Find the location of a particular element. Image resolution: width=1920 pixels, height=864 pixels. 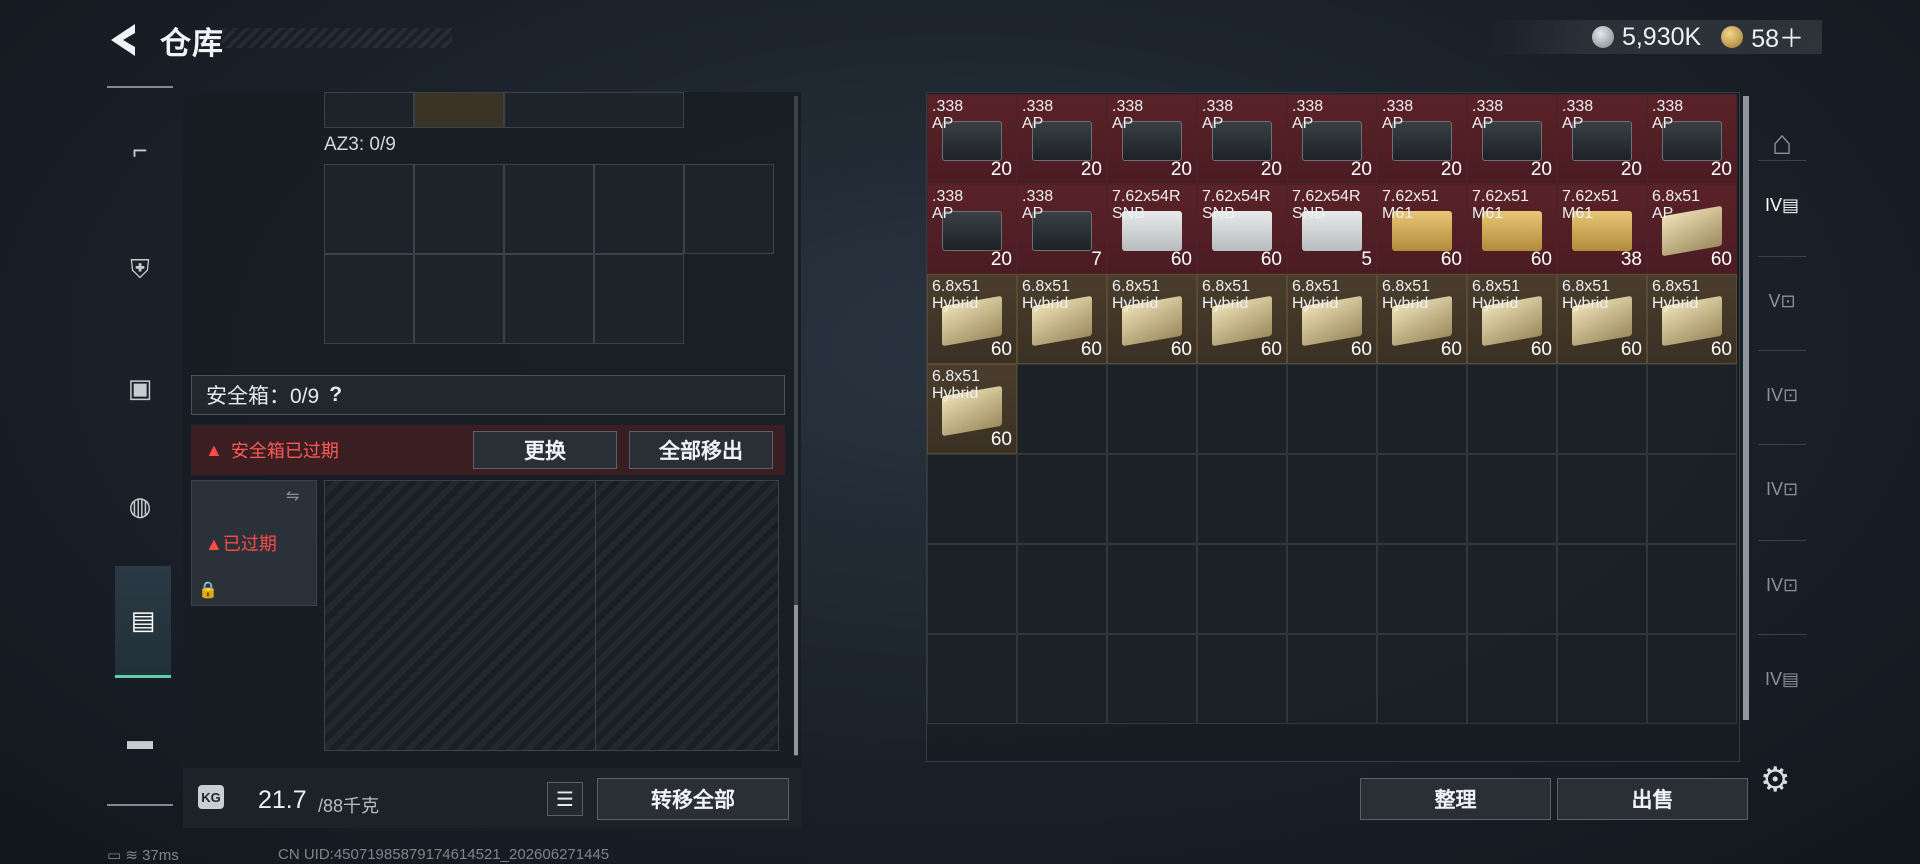

transfer-all-button: 转移全部 is located at coordinates (693, 799).